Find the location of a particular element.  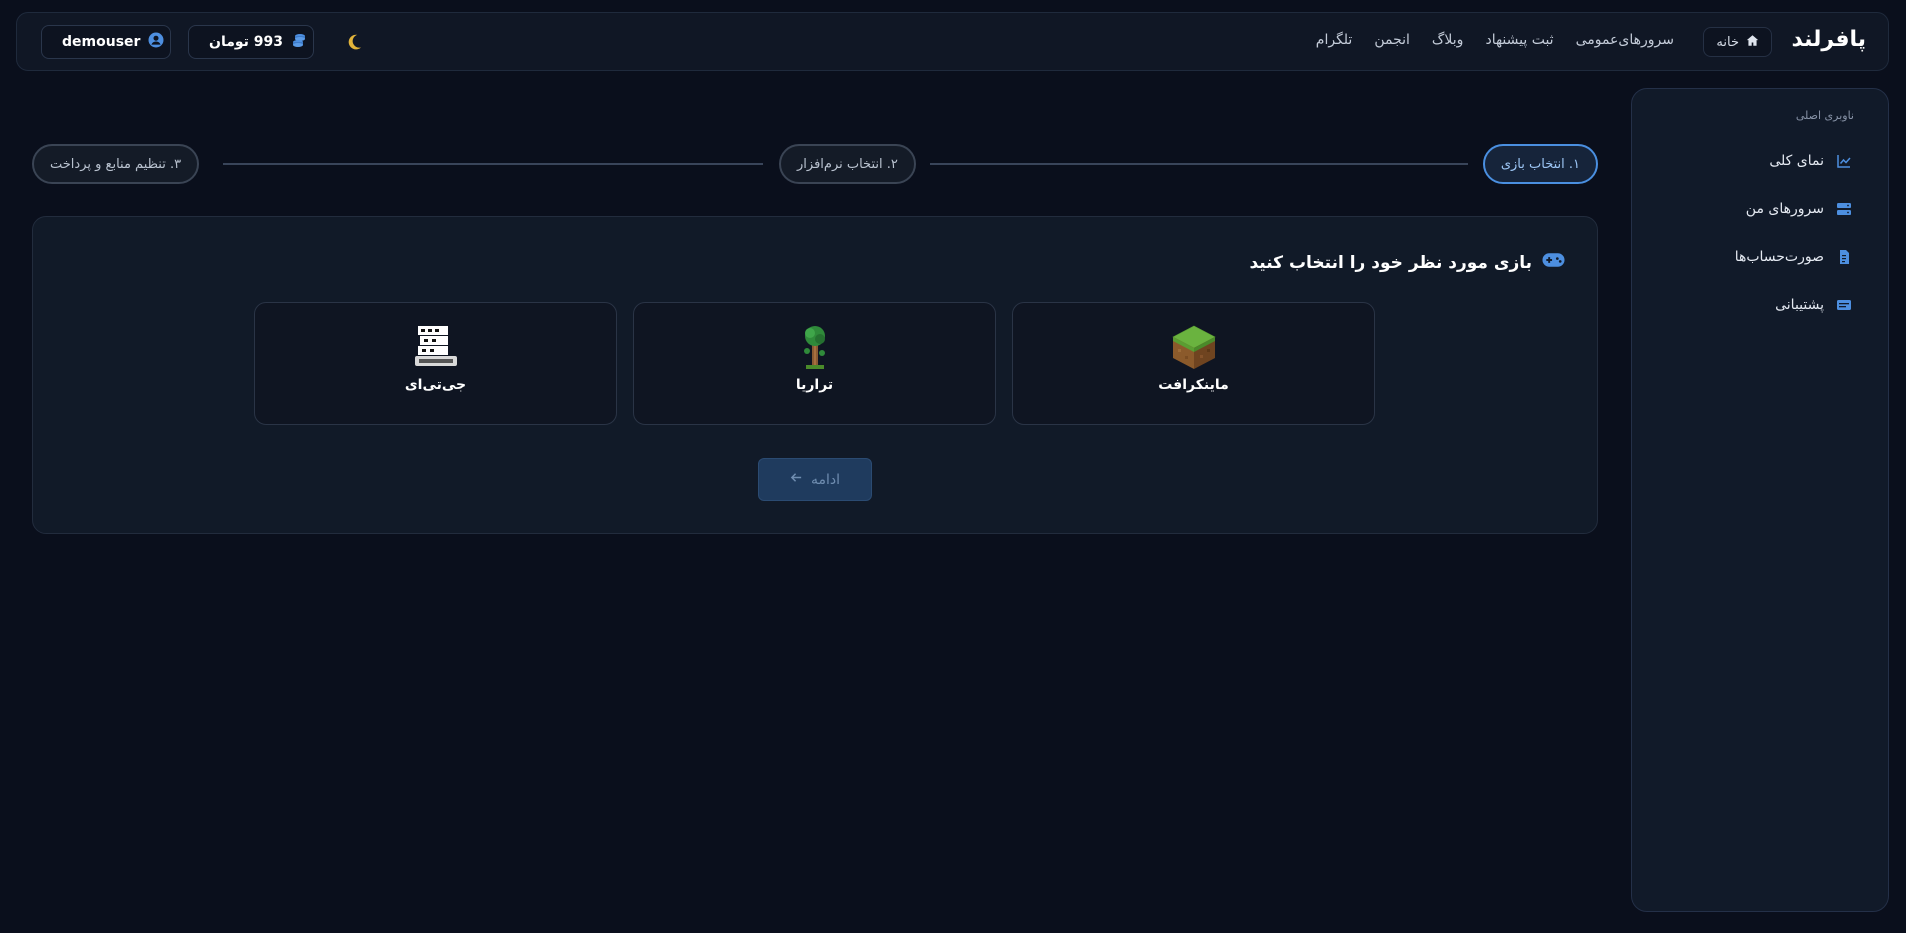

nav-link-telegram: تلگرام is located at coordinates (1334, 40).